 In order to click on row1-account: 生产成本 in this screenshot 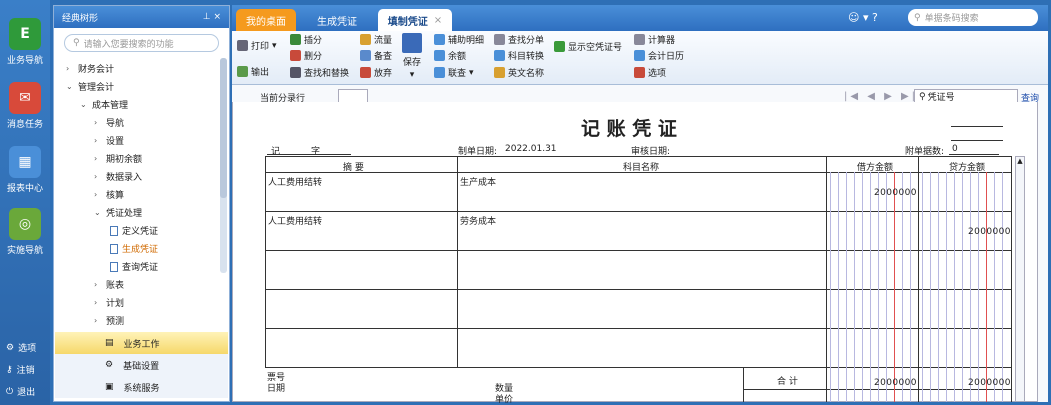, I will do `click(478, 181)`.